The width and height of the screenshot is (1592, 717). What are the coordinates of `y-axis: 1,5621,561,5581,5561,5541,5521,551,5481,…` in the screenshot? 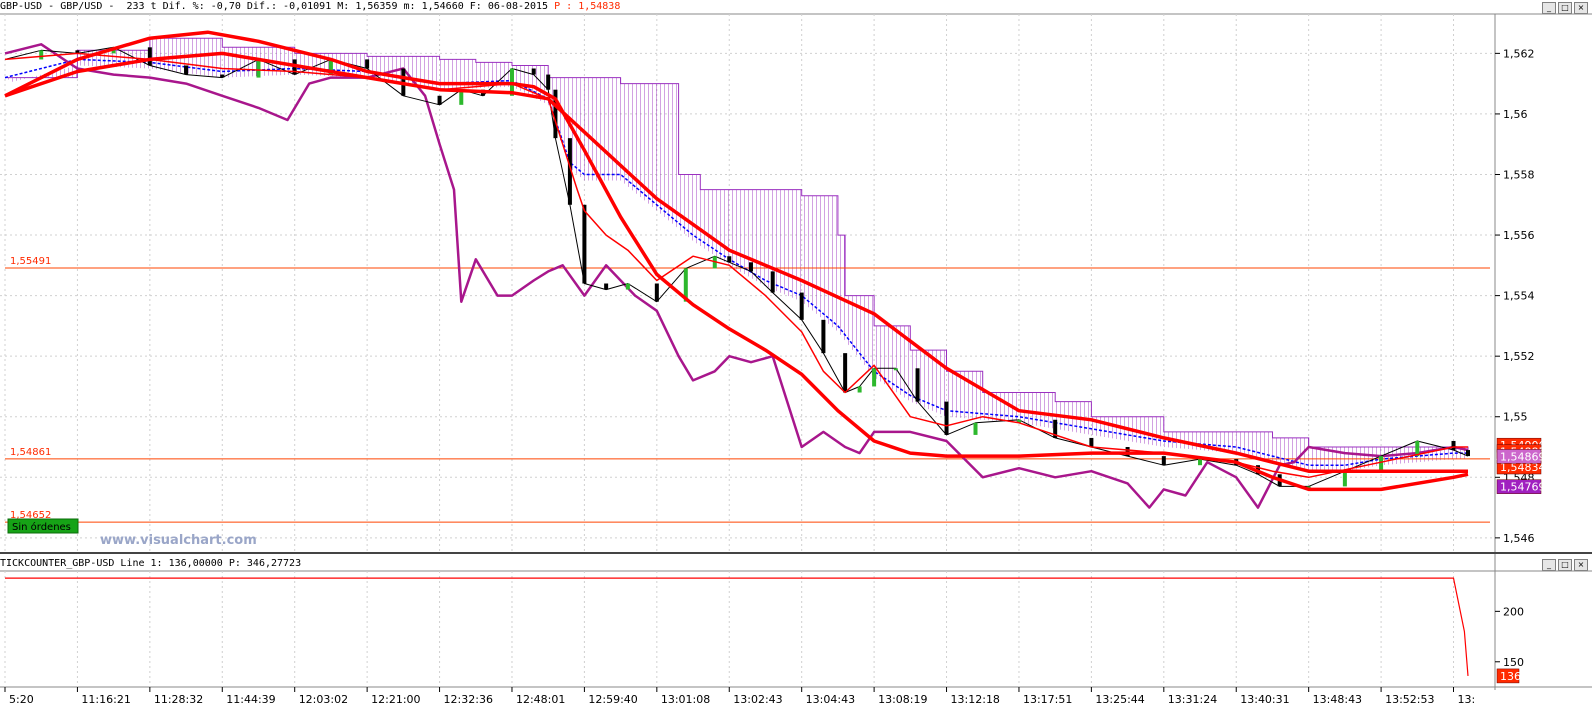 It's located at (1515, 358).